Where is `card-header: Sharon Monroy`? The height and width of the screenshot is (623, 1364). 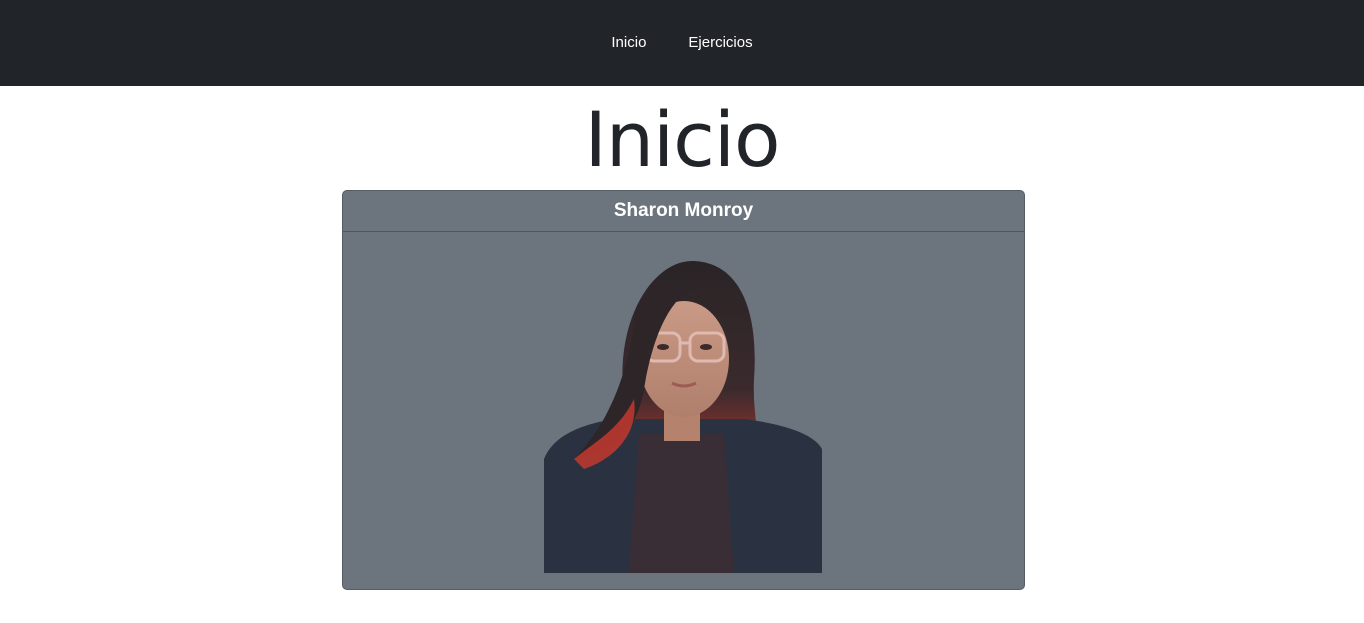 card-header: Sharon Monroy is located at coordinates (683, 211).